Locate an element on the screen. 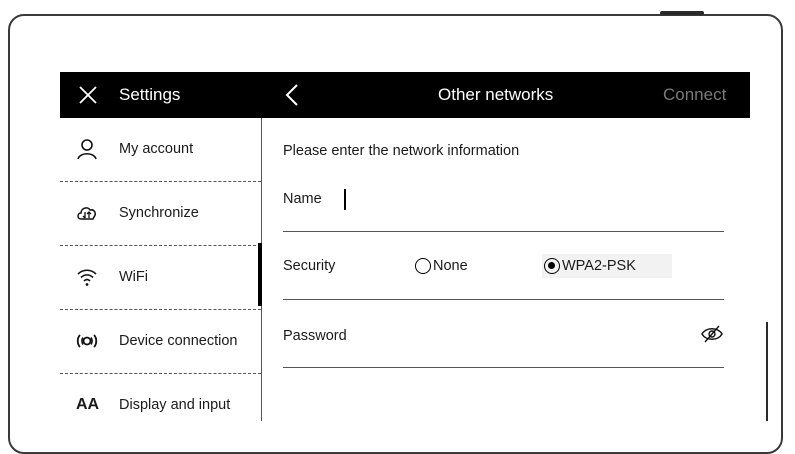 Image resolution: width=795 pixels, height=454 pixels. settings-title: Settings is located at coordinates (150, 94).